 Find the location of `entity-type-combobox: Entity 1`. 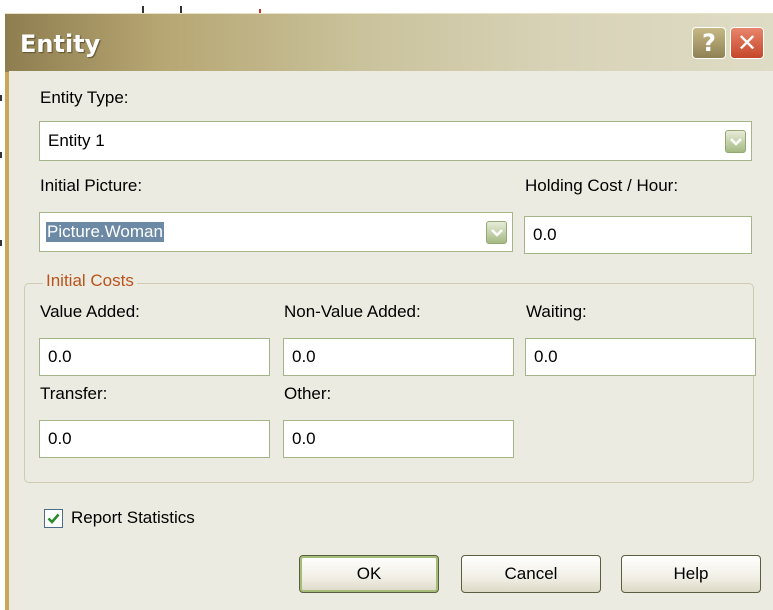

entity-type-combobox: Entity 1 is located at coordinates (395, 141).